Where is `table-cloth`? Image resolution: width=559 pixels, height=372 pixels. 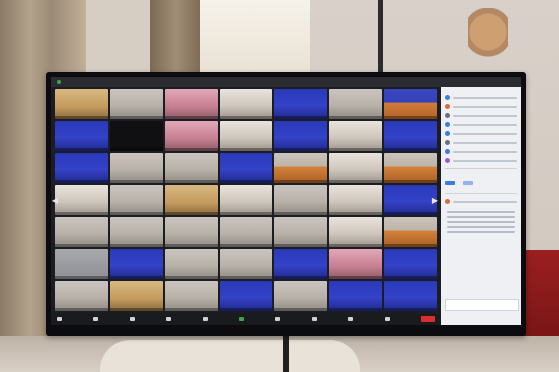 table-cloth is located at coordinates (230, 356).